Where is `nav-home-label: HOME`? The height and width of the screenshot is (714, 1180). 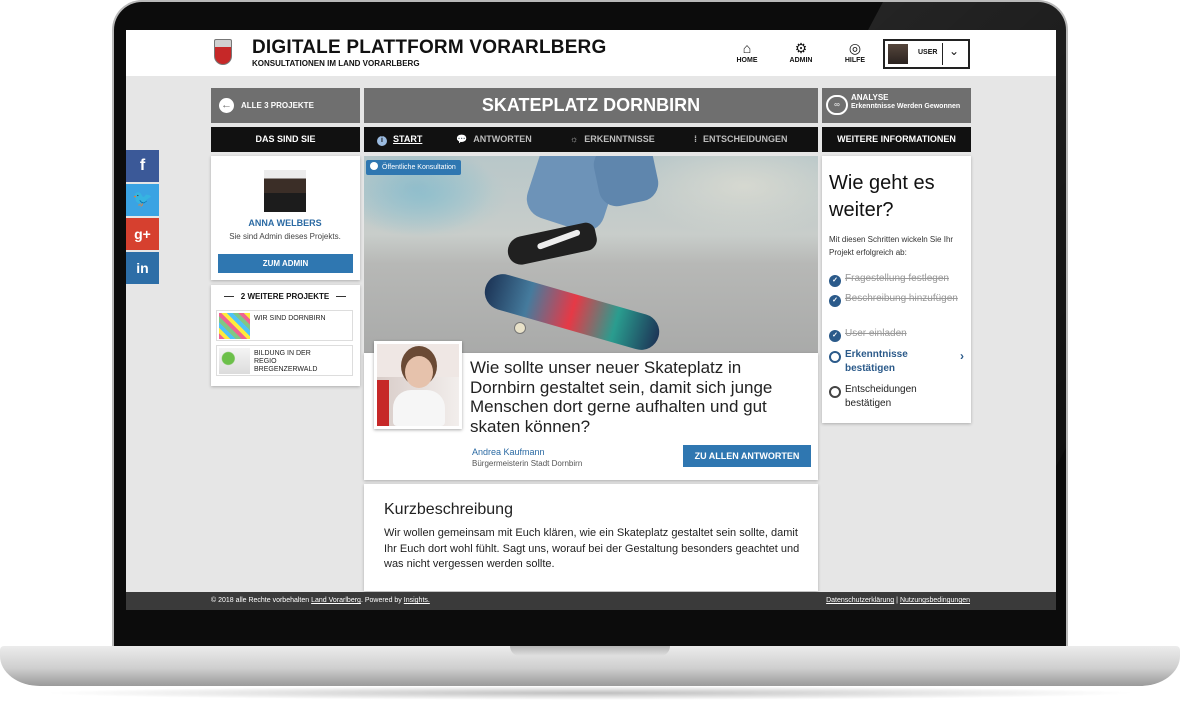
nav-home-label: HOME is located at coordinates (747, 60).